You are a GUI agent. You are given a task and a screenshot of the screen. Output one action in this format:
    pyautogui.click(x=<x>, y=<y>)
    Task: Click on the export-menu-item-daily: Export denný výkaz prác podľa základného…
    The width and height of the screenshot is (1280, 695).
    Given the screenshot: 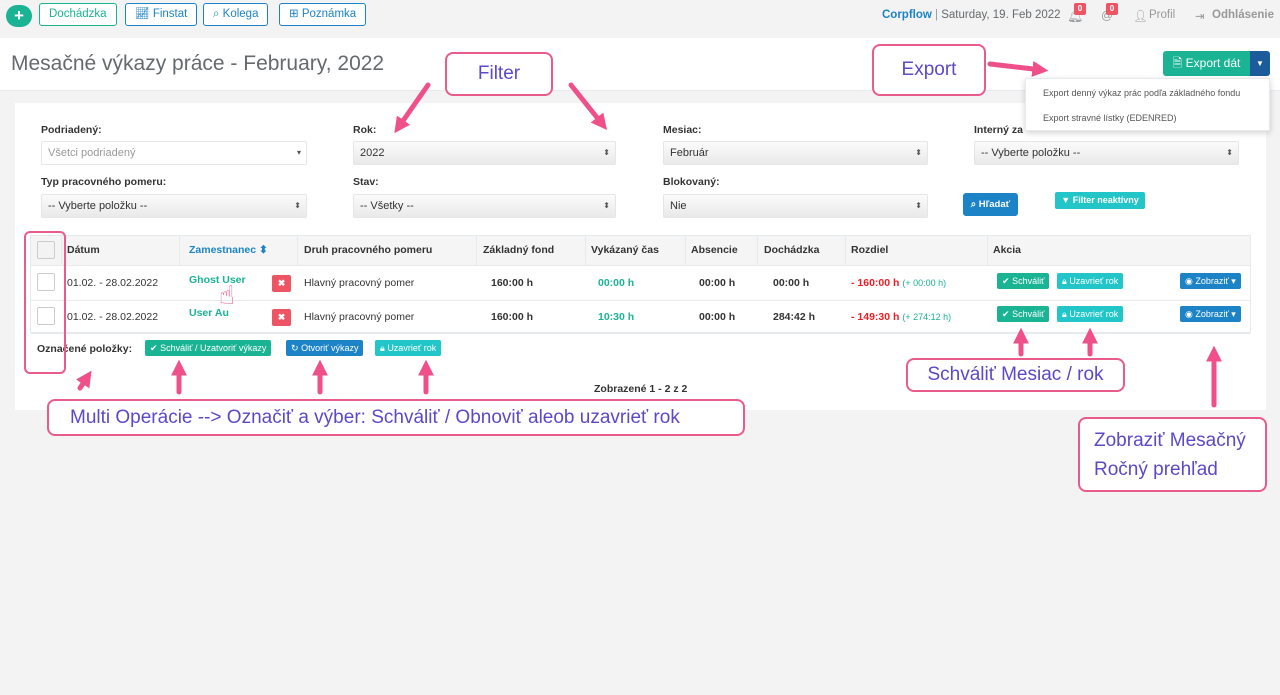 What is the action you would take?
    pyautogui.click(x=1141, y=93)
    